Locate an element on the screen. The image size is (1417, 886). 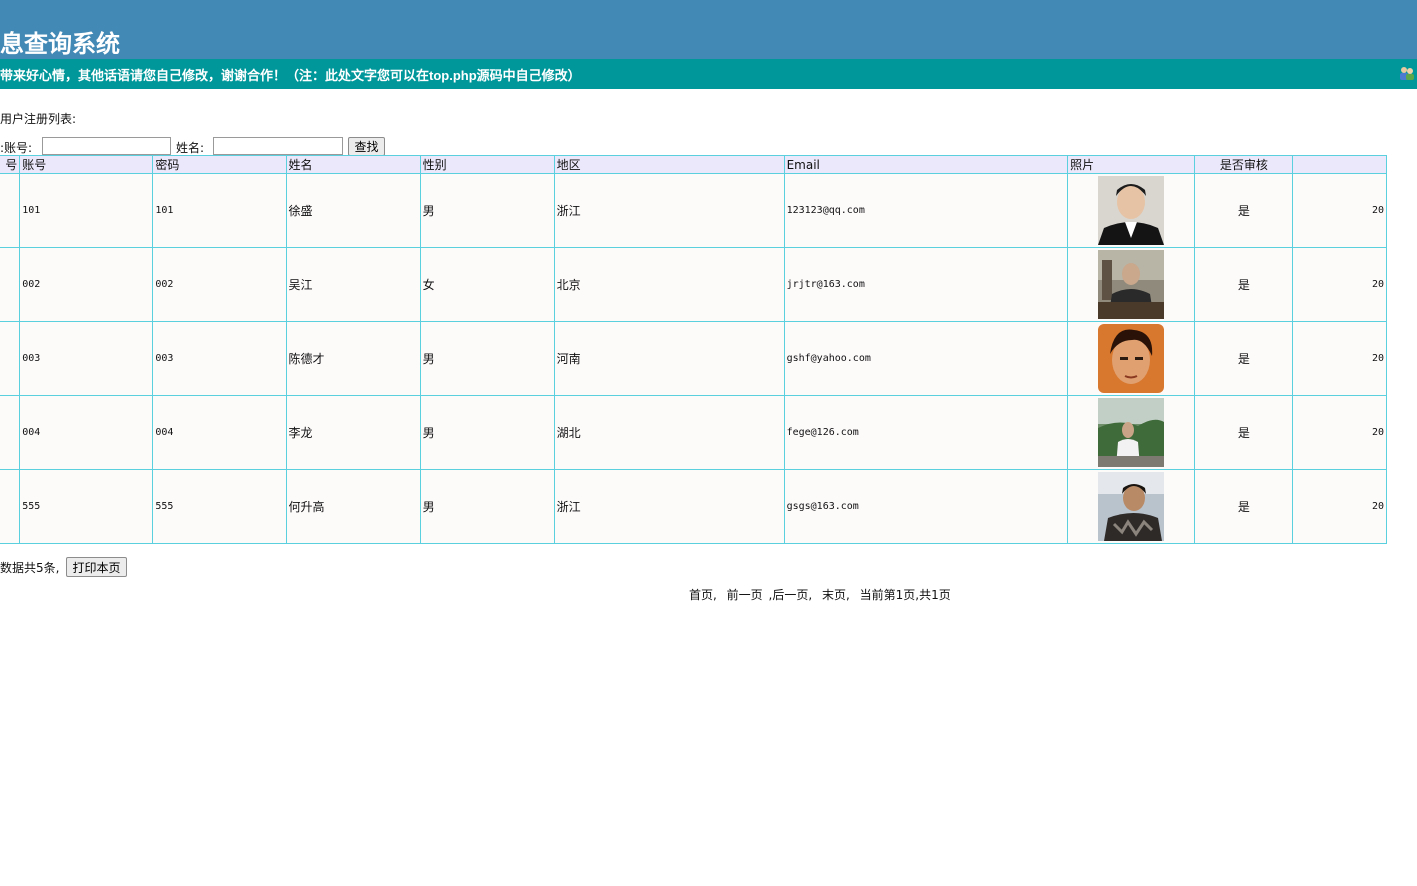
cell-password: 002 is located at coordinates (219, 284).